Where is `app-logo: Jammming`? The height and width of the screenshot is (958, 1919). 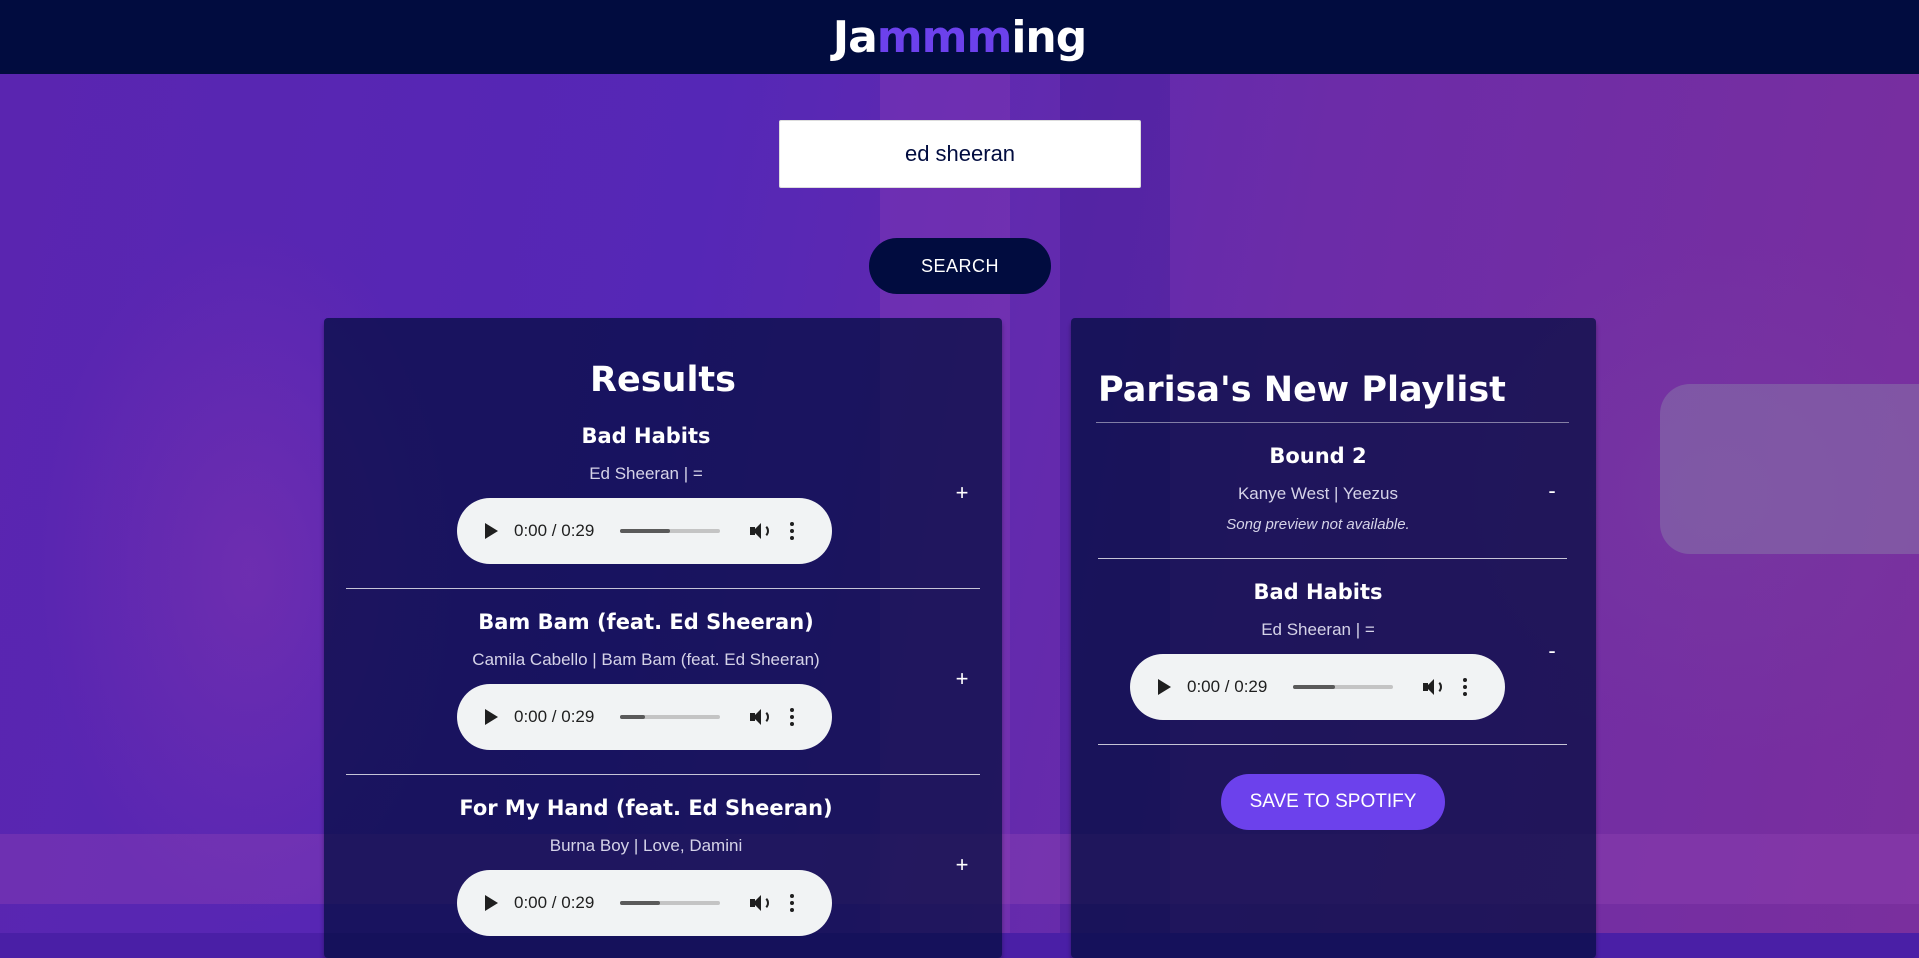
app-logo: Jammming is located at coordinates (960, 37).